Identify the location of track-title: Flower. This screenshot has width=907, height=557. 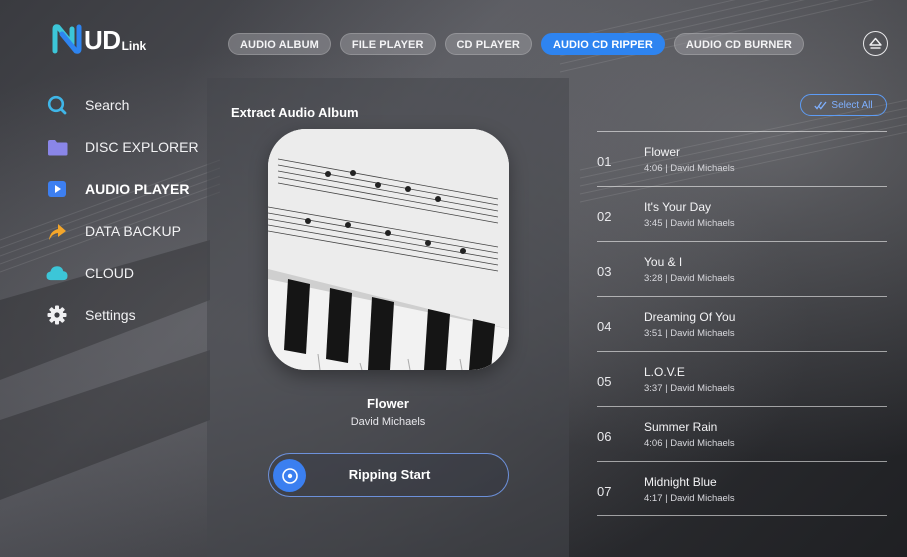
(662, 152).